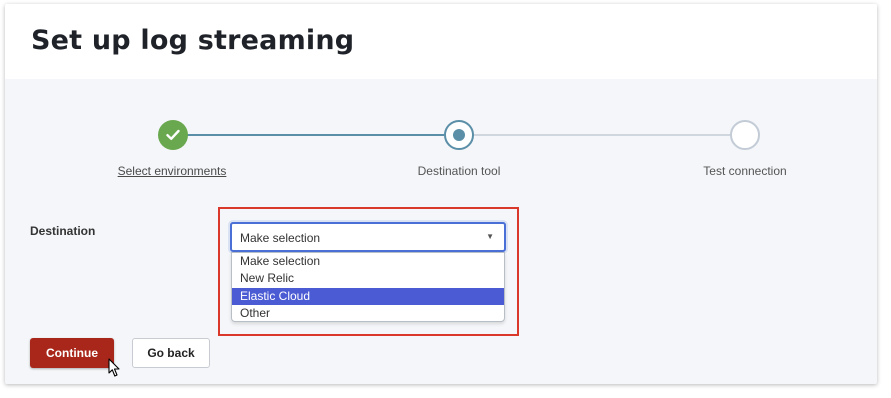 This screenshot has height=398, width=891. I want to click on checkmark-icon, so click(173, 134).